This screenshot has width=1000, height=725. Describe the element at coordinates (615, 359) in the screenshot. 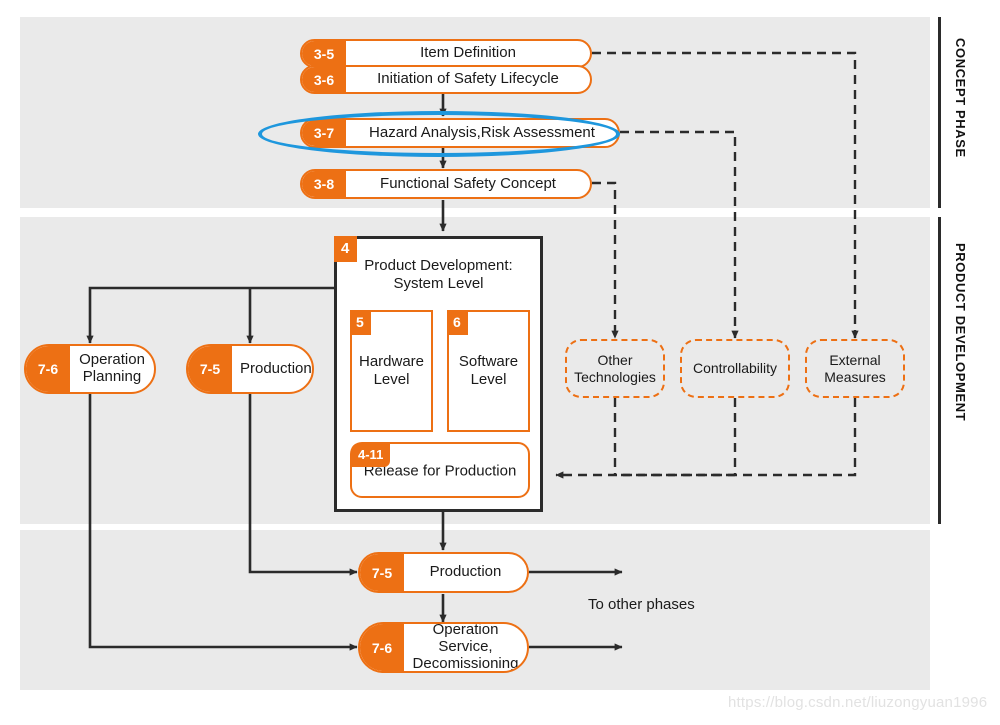

I see `other-technologies-line1: Other` at that location.